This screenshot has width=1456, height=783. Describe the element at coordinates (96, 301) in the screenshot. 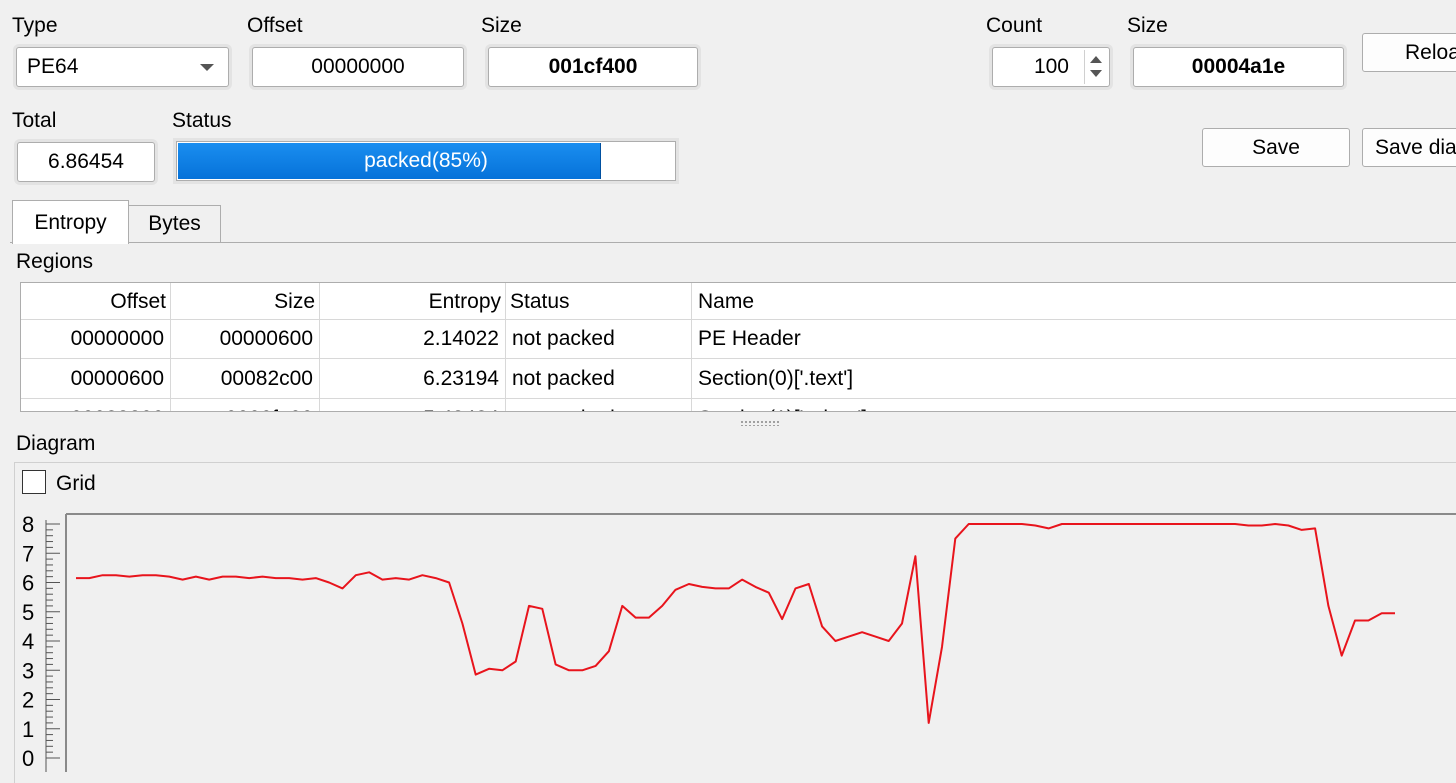

I see `column-header-offset: Offset` at that location.